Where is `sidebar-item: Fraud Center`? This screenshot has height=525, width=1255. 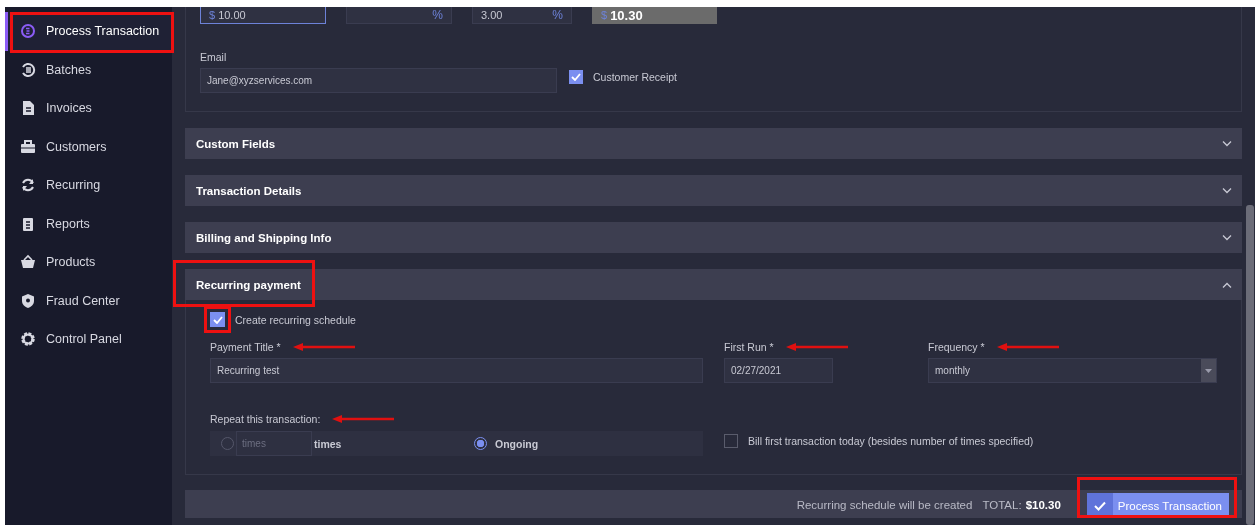
sidebar-item: Fraud Center is located at coordinates (88, 300).